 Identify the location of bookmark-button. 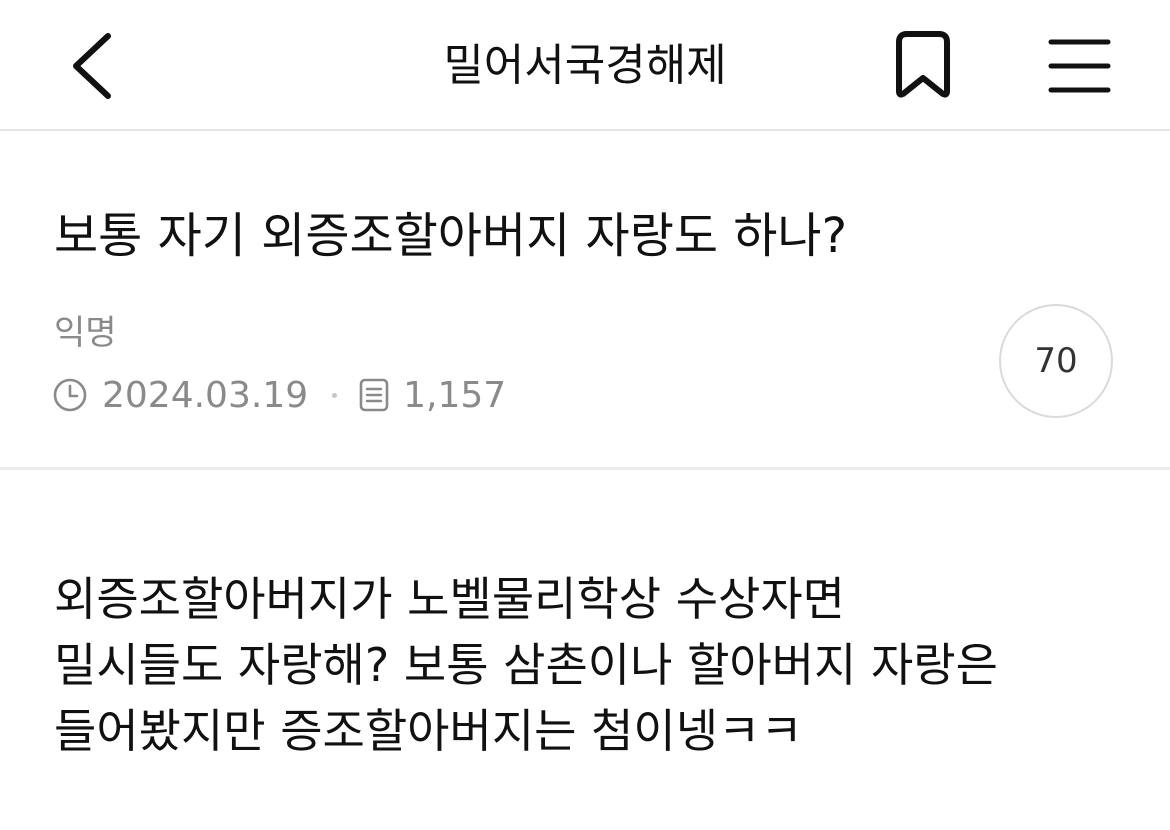
(923, 66).